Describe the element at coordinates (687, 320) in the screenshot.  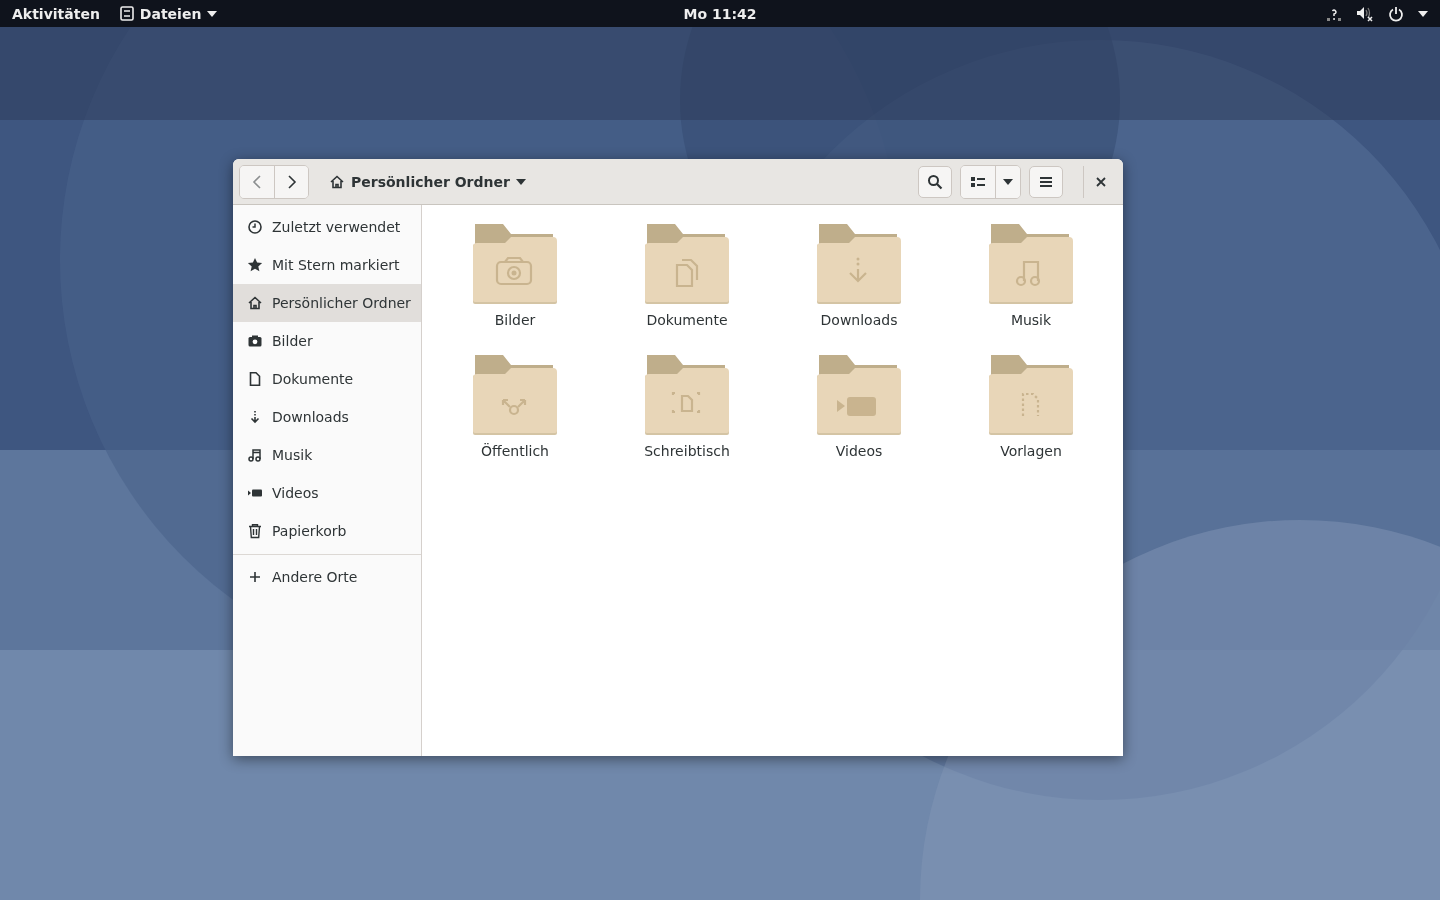
I see `folder-name: Dokumente` at that location.